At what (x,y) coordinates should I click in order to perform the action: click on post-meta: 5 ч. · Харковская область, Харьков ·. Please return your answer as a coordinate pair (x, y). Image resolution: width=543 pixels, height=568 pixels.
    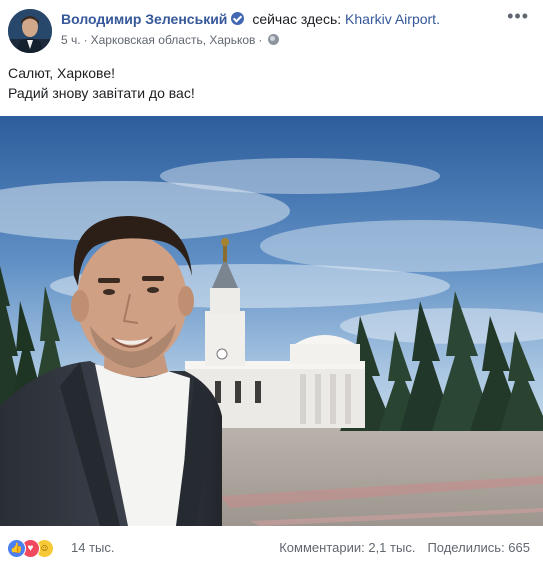
    Looking at the image, I should click on (170, 40).